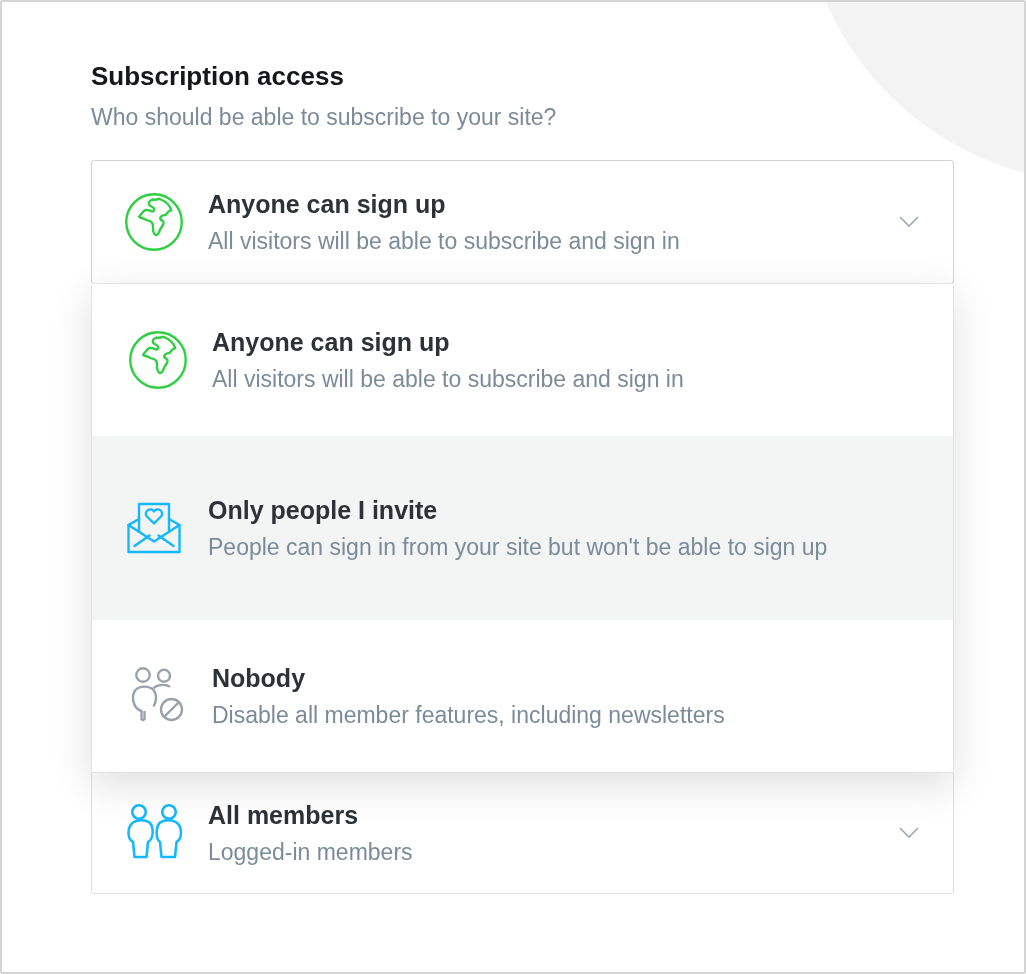  I want to click on members-select: All members Logged-in members, so click(522, 832).